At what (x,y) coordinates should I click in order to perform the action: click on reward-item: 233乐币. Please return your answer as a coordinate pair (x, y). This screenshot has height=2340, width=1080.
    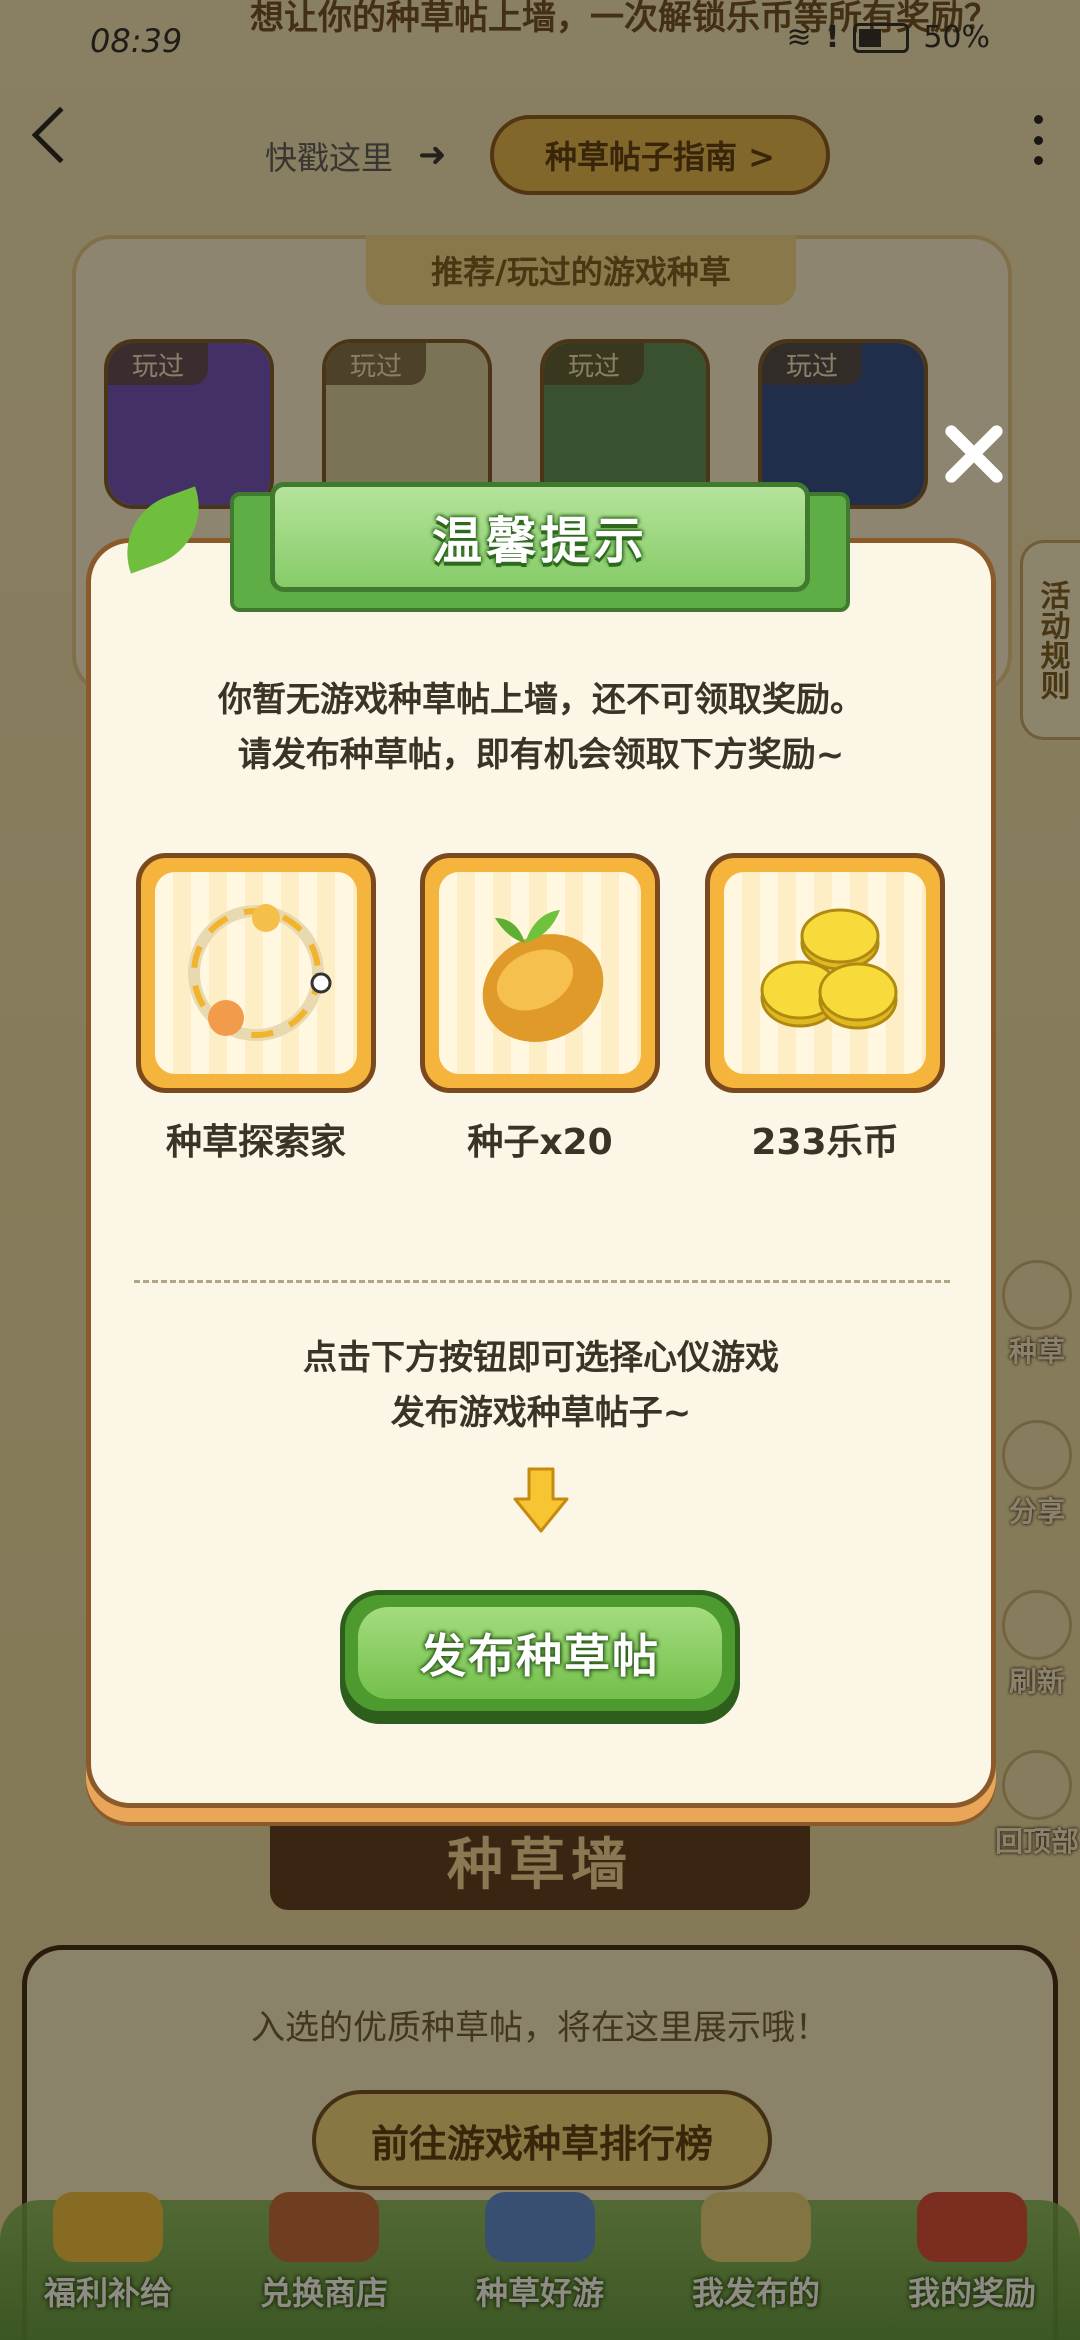
    Looking at the image, I should click on (825, 1009).